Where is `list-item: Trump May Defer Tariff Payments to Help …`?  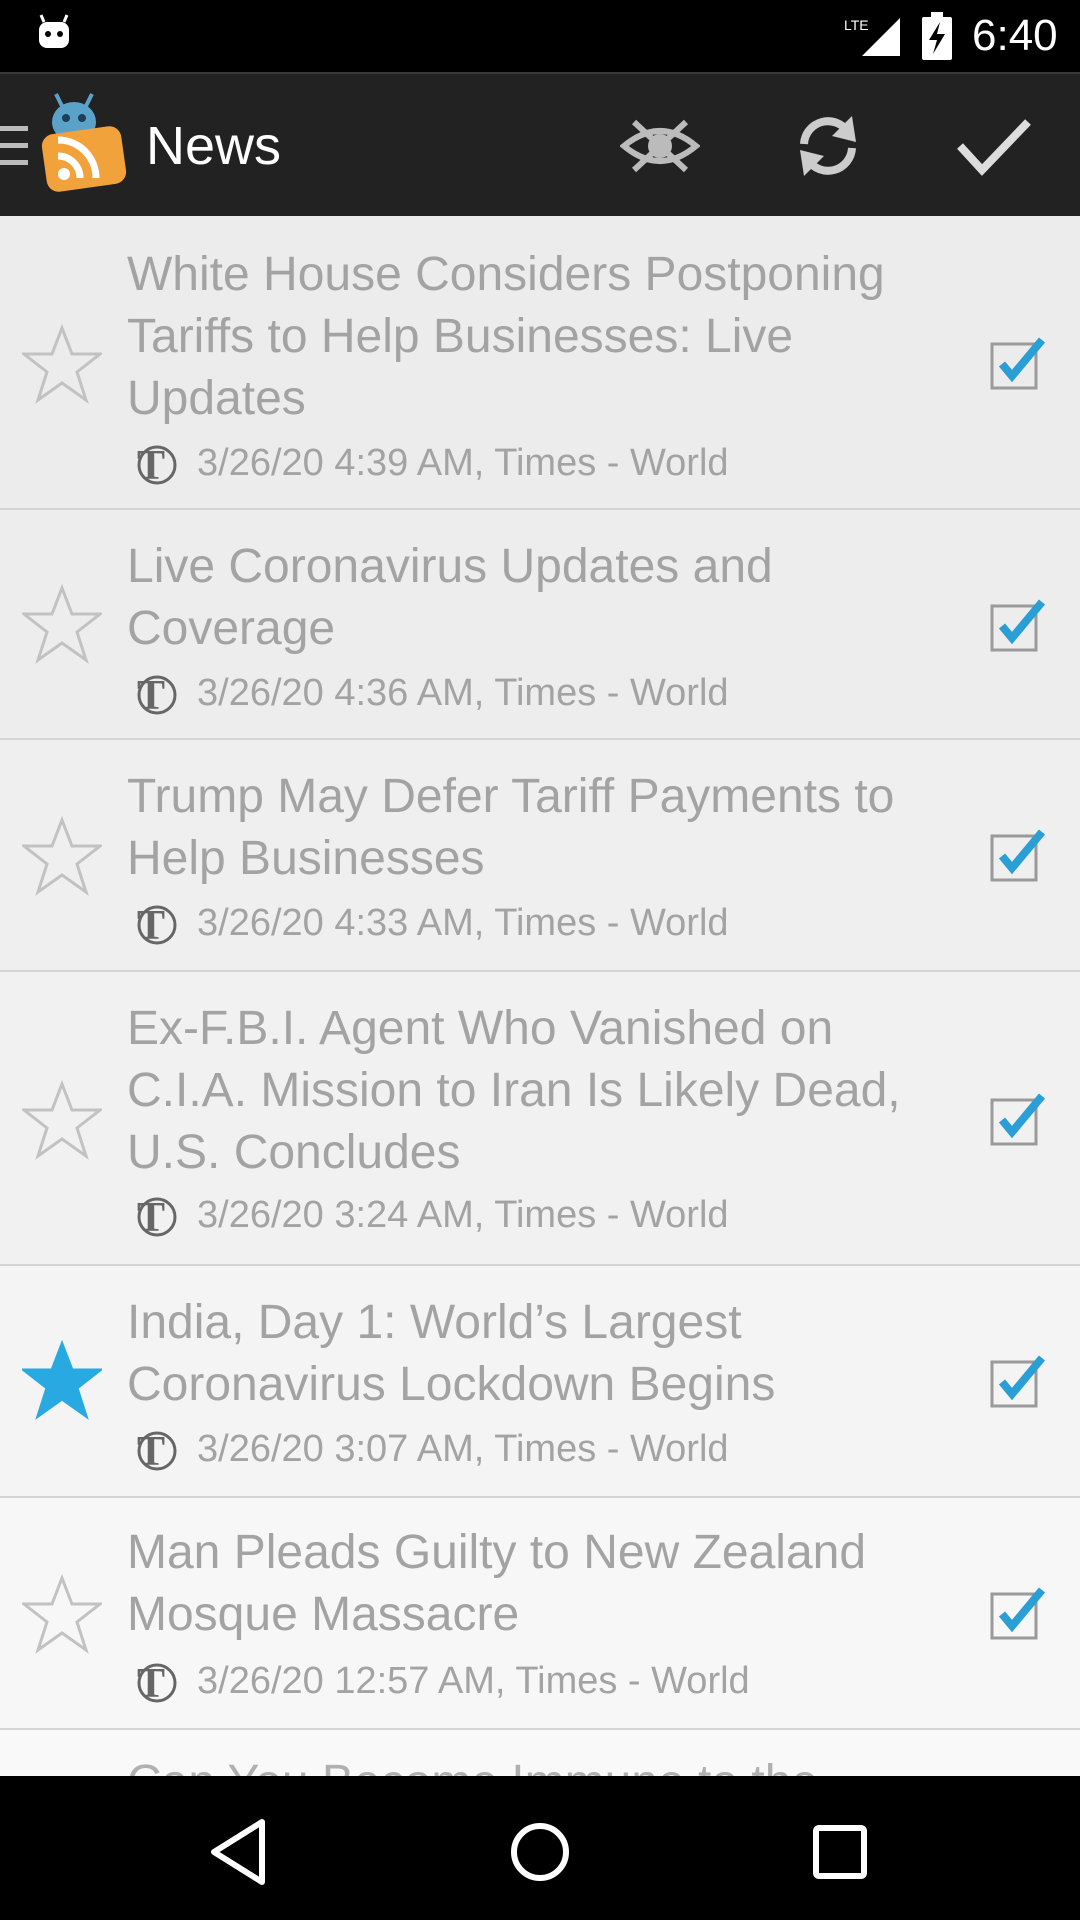
list-item: Trump May Defer Tariff Payments to Help … is located at coordinates (540, 856).